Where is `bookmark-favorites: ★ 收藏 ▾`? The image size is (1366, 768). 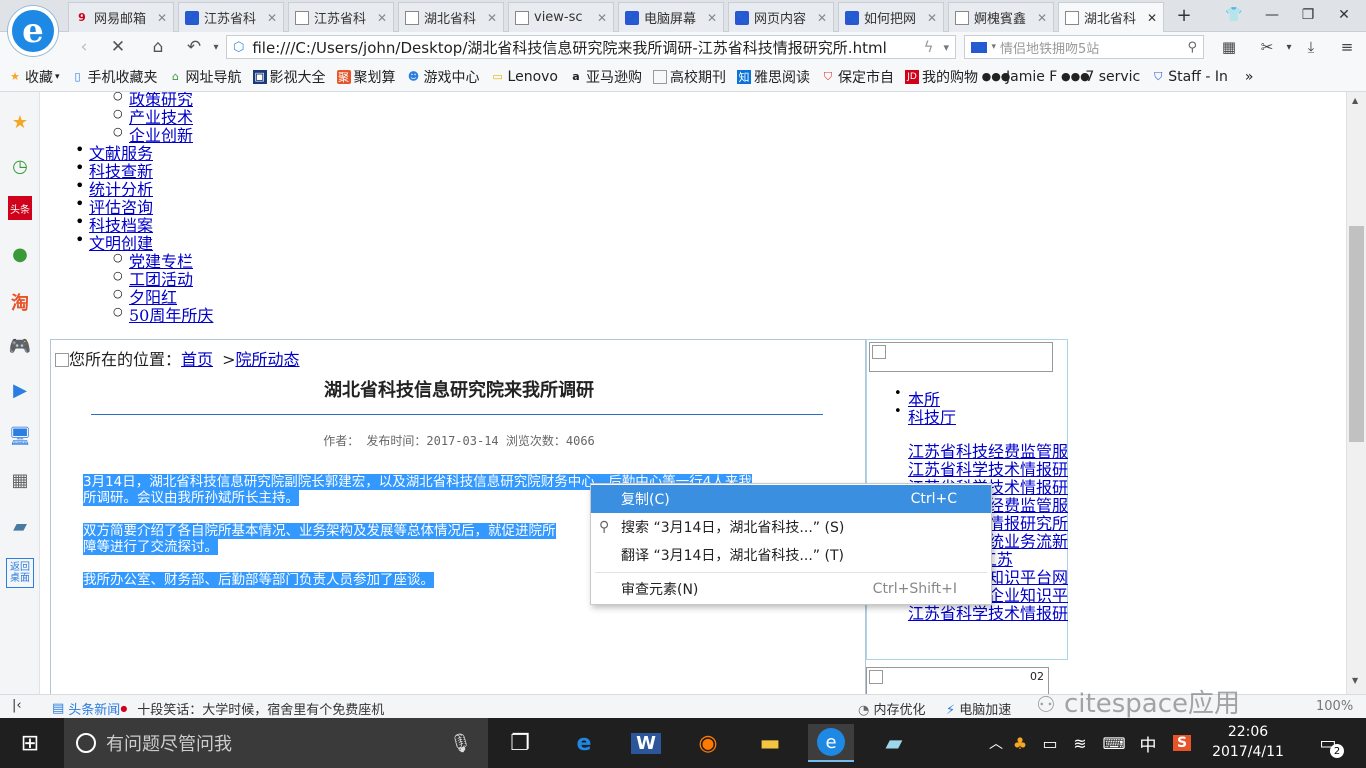
bookmark-favorites: ★ 收藏 ▾ is located at coordinates (33, 77).